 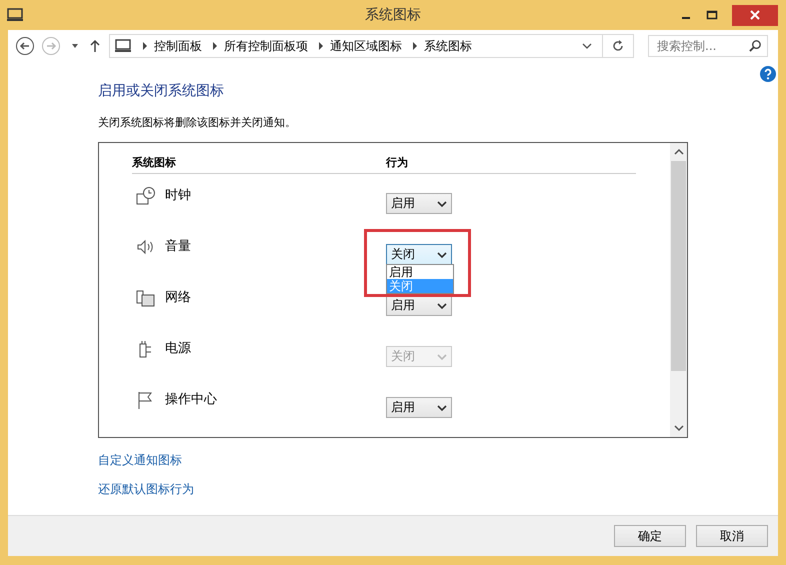 I want to click on up-arrow-icon, so click(x=95, y=46).